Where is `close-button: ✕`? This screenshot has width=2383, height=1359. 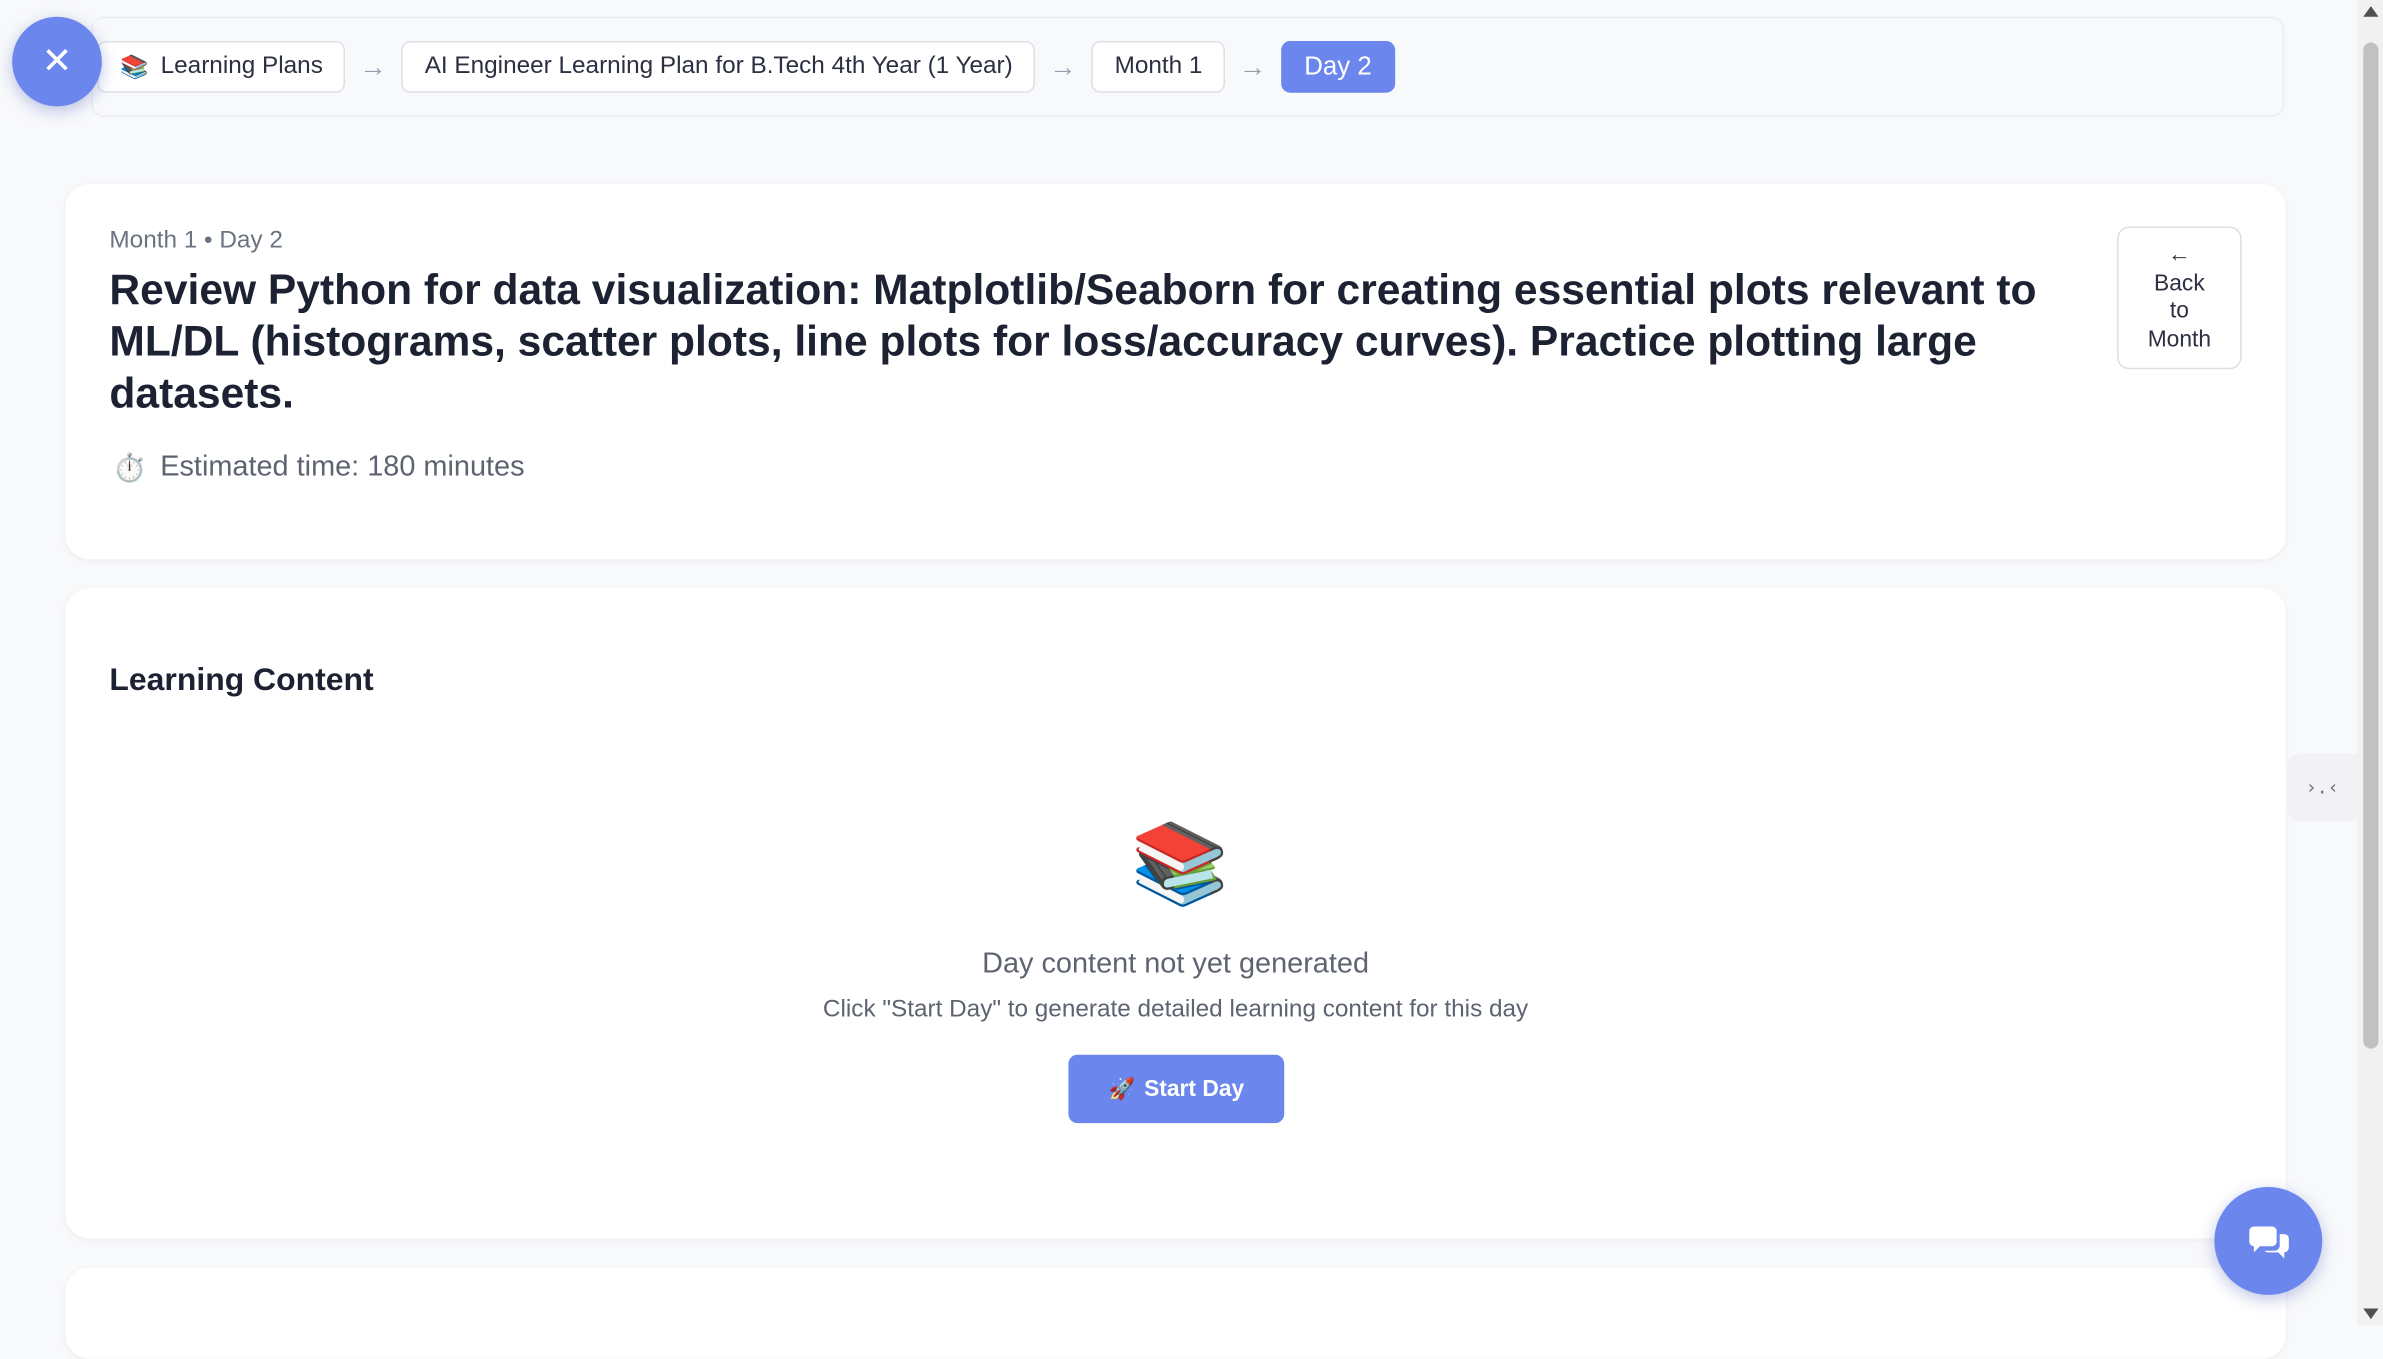
close-button: ✕ is located at coordinates (57, 61).